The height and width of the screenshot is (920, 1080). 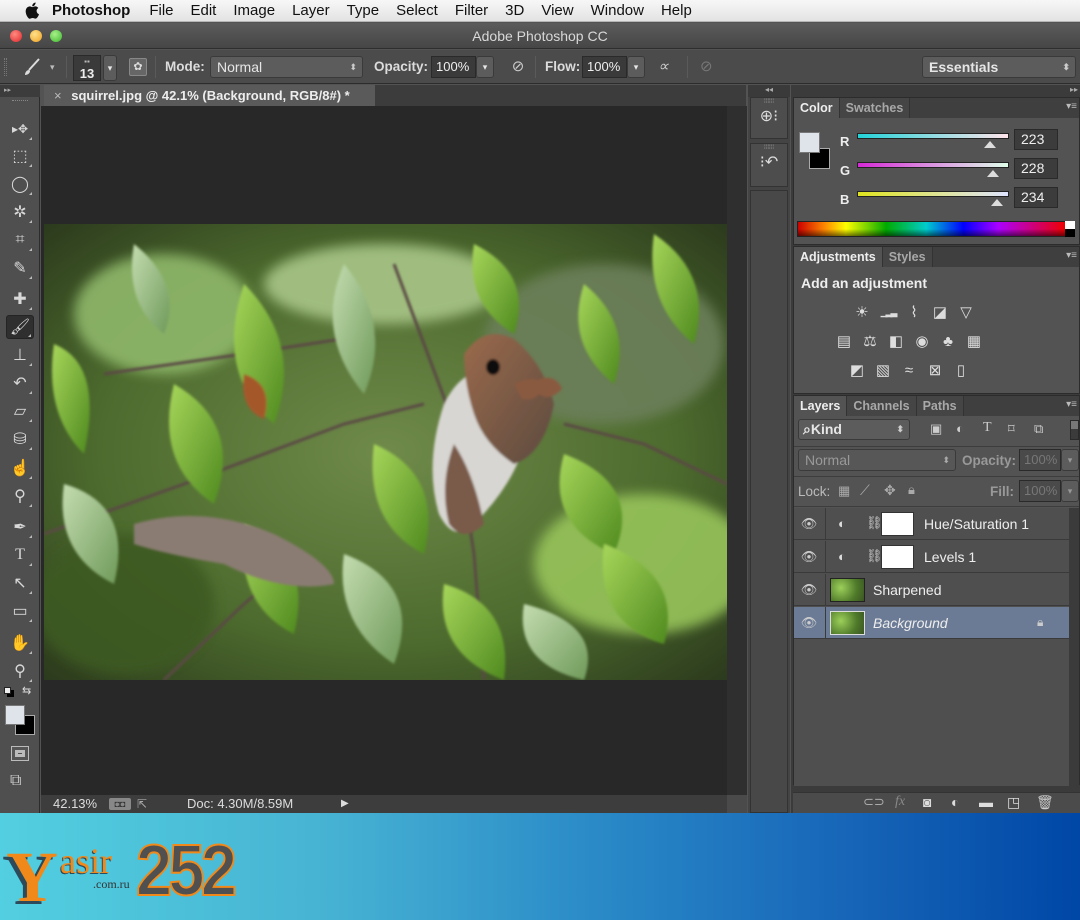 What do you see at coordinates (20, 355) in the screenshot?
I see `clone-stamp-tool: ⊥` at bounding box center [20, 355].